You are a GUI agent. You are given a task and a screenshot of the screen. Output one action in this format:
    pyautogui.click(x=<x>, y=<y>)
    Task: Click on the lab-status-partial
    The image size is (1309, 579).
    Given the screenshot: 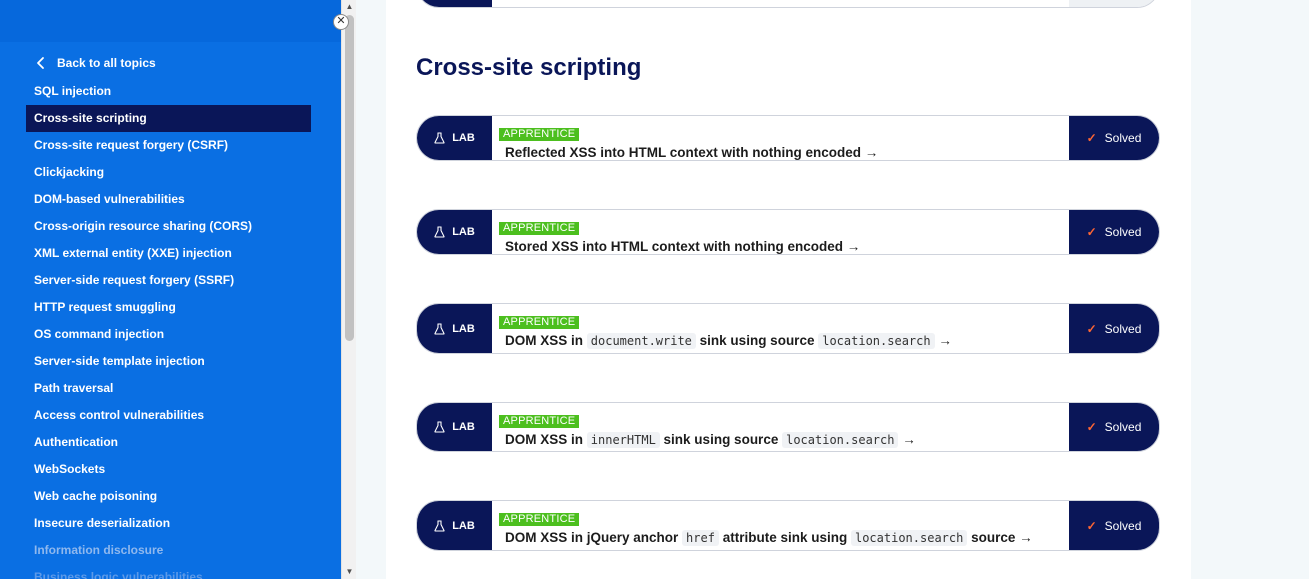 What is the action you would take?
    pyautogui.click(x=1114, y=3)
    